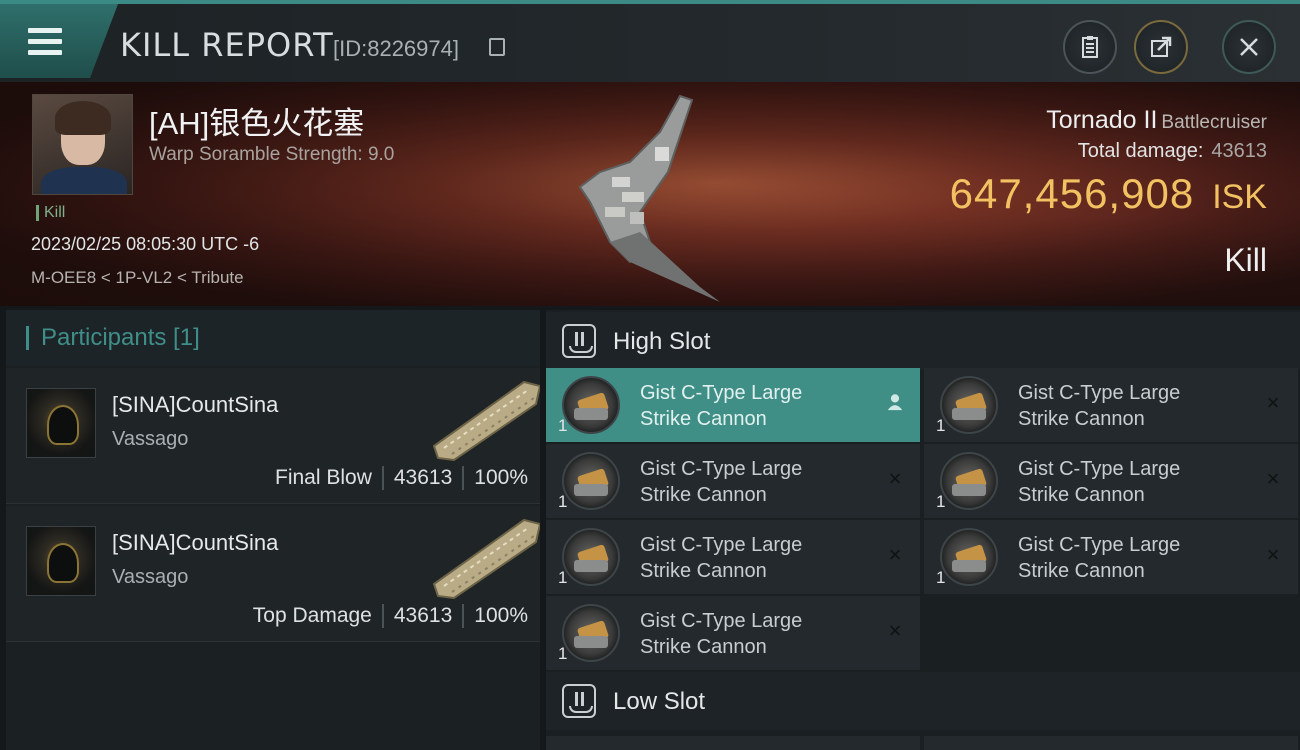 The image size is (1300, 750). I want to click on dropped-person-icon, so click(895, 403).